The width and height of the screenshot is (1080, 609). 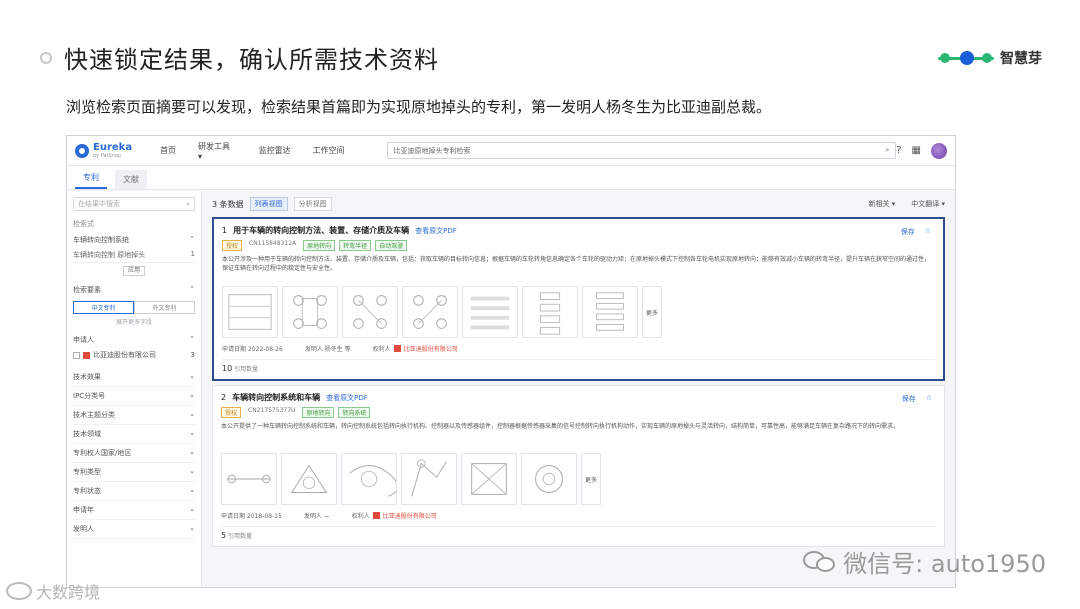 What do you see at coordinates (134, 453) in the screenshot?
I see `filter-country: 专利权人国家/地区 ⌄` at bounding box center [134, 453].